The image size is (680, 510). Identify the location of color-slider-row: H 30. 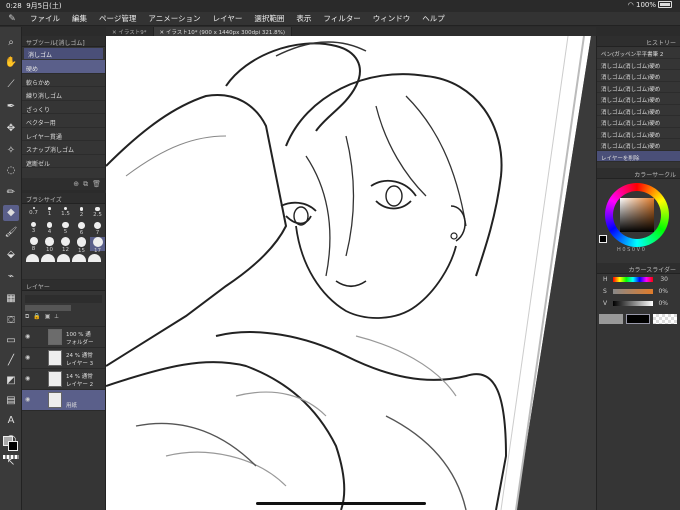
(638, 280).